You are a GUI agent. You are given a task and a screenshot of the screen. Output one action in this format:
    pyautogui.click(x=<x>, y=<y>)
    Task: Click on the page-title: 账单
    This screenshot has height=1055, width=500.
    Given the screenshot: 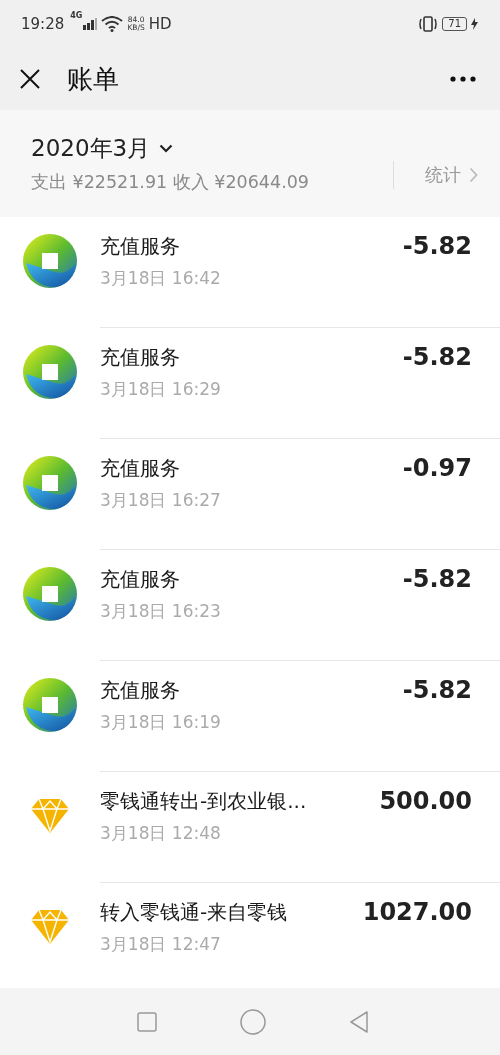 What is the action you would take?
    pyautogui.click(x=93, y=79)
    